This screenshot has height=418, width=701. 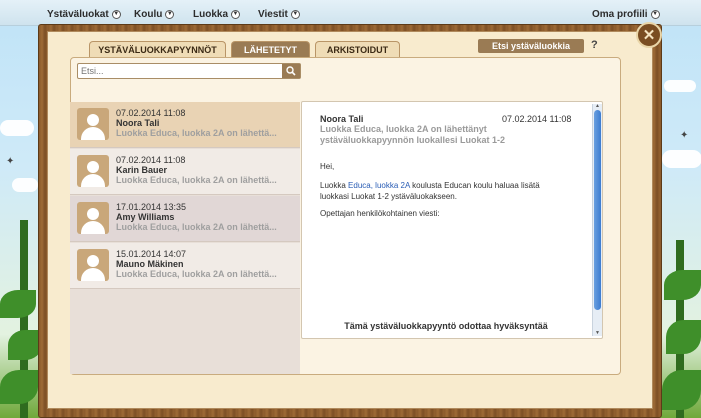 I want to click on detail-date: 07.02.2014 11:08, so click(x=537, y=119).